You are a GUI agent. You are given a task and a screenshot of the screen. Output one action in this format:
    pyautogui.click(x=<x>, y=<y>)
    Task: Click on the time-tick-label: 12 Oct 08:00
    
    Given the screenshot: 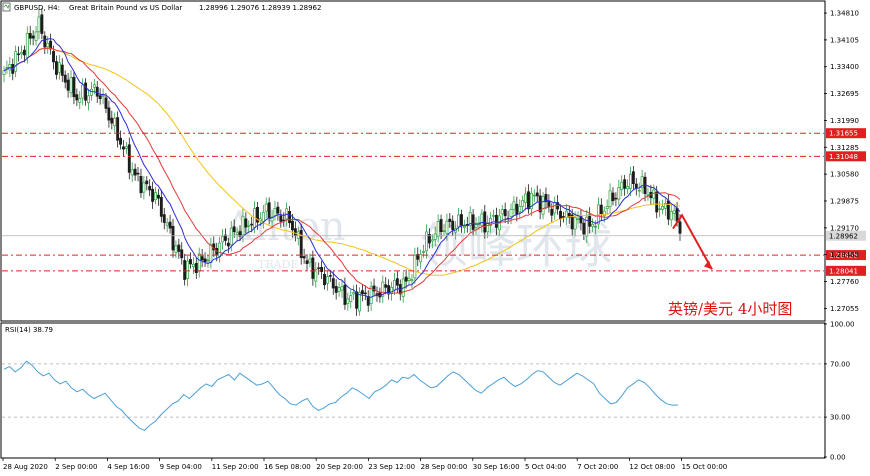 What is the action you would take?
    pyautogui.click(x=652, y=467)
    